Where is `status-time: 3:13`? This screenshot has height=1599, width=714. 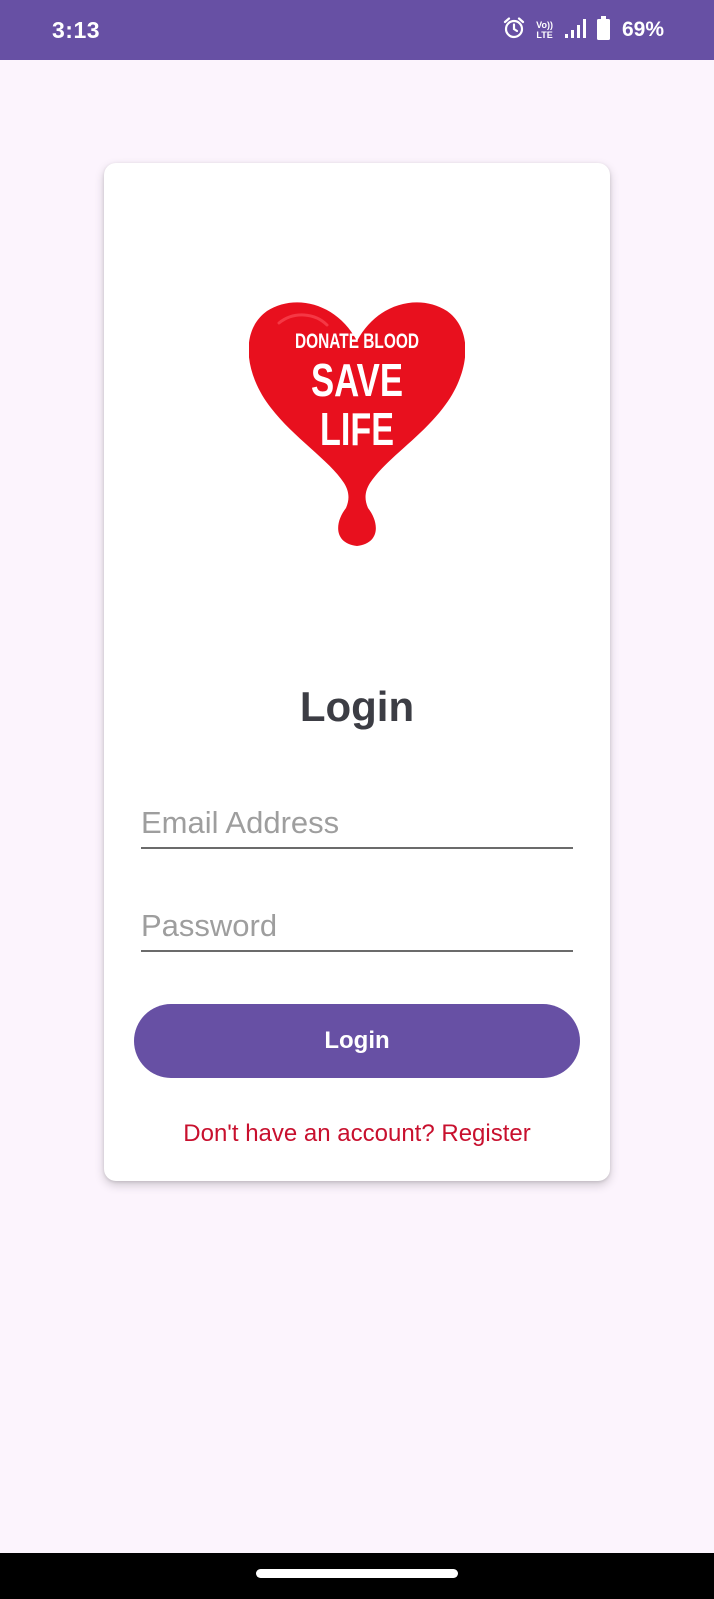 status-time: 3:13 is located at coordinates (76, 30).